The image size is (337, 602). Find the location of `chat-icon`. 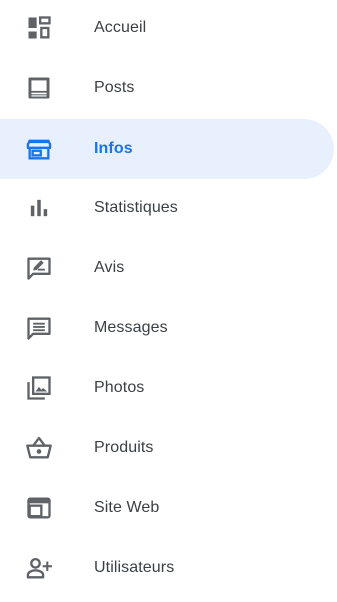

chat-icon is located at coordinates (39, 328).